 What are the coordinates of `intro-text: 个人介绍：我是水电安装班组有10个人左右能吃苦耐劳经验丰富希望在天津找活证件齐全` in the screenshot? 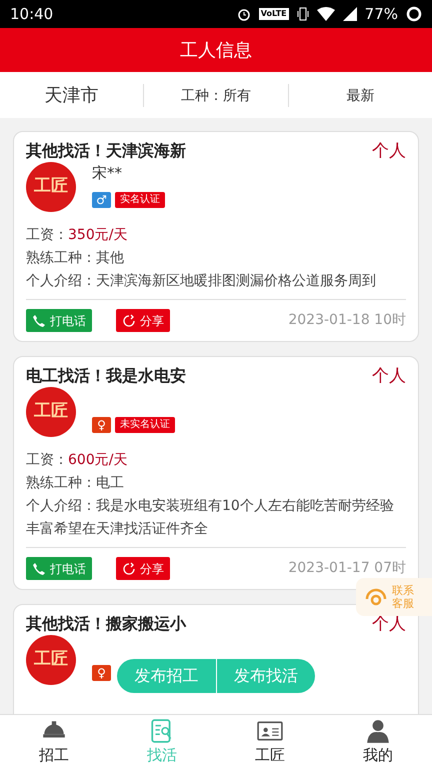 It's located at (210, 518).